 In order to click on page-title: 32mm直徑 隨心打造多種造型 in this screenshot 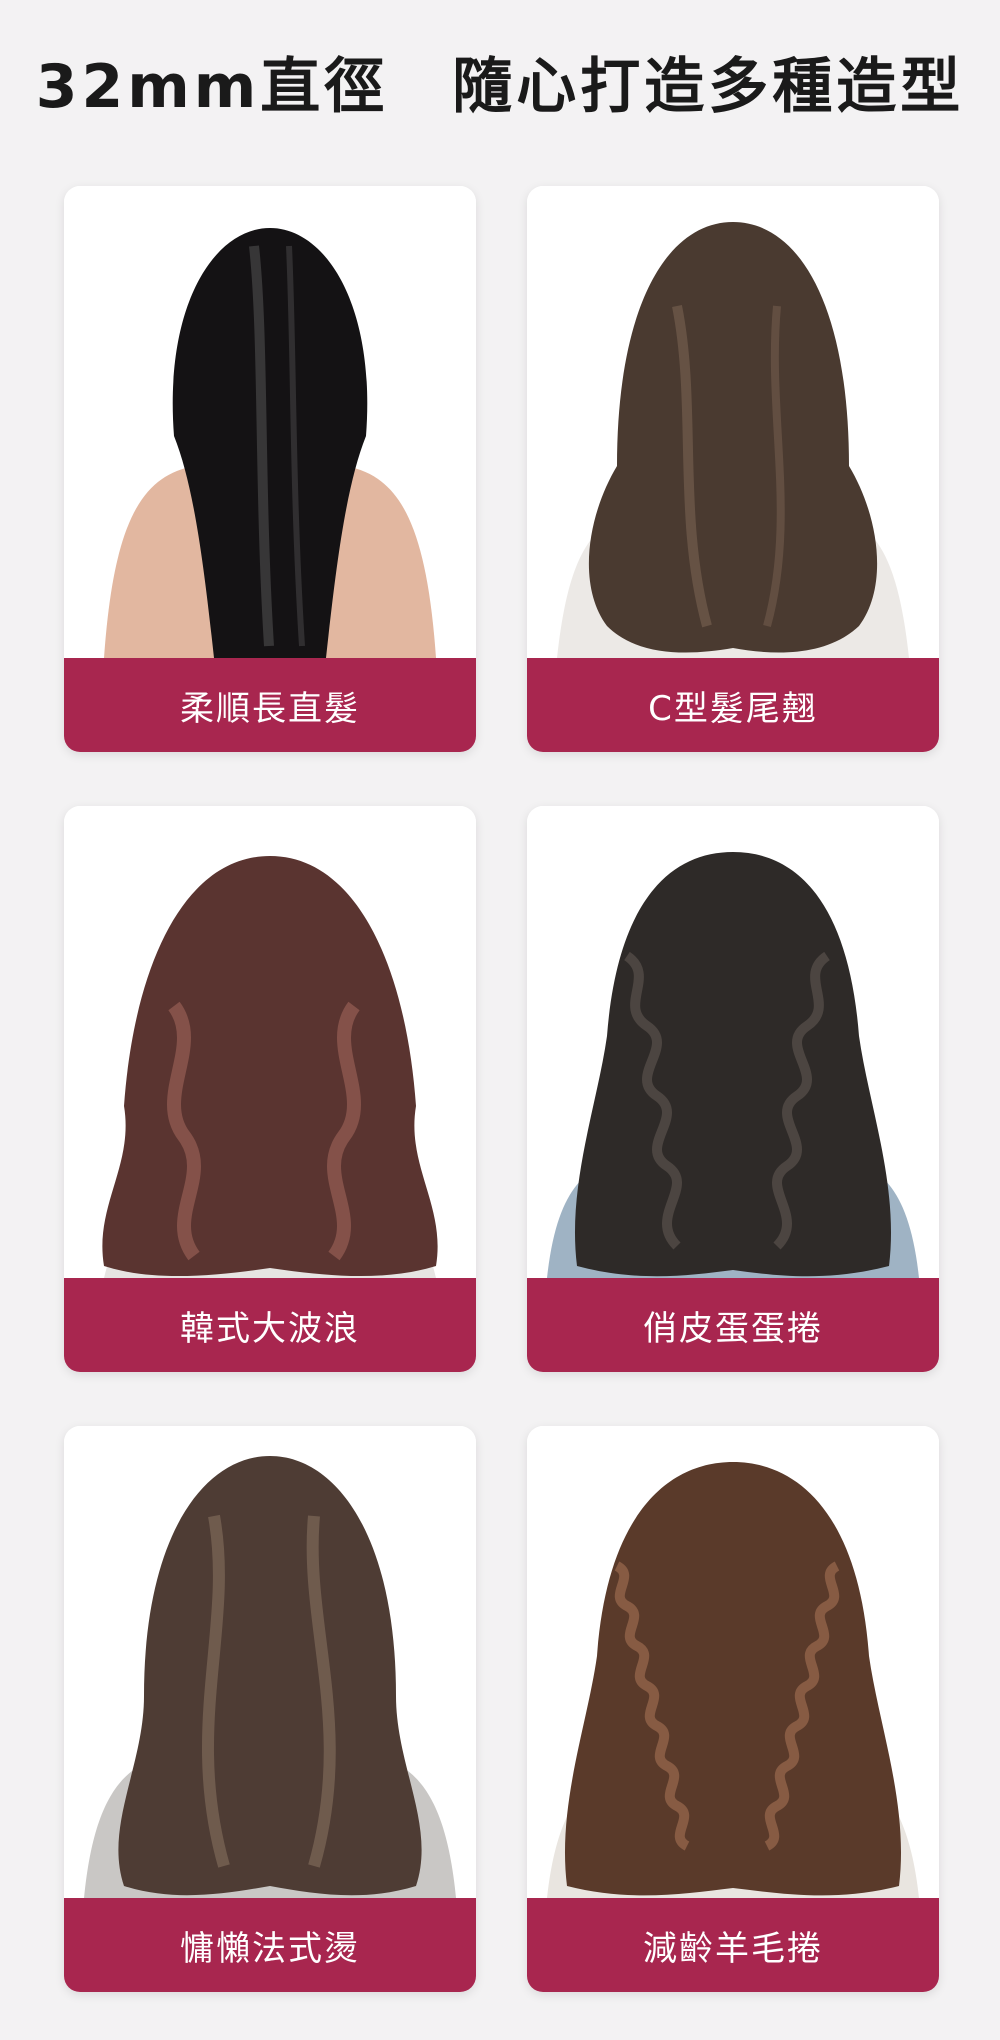, I will do `click(500, 87)`.